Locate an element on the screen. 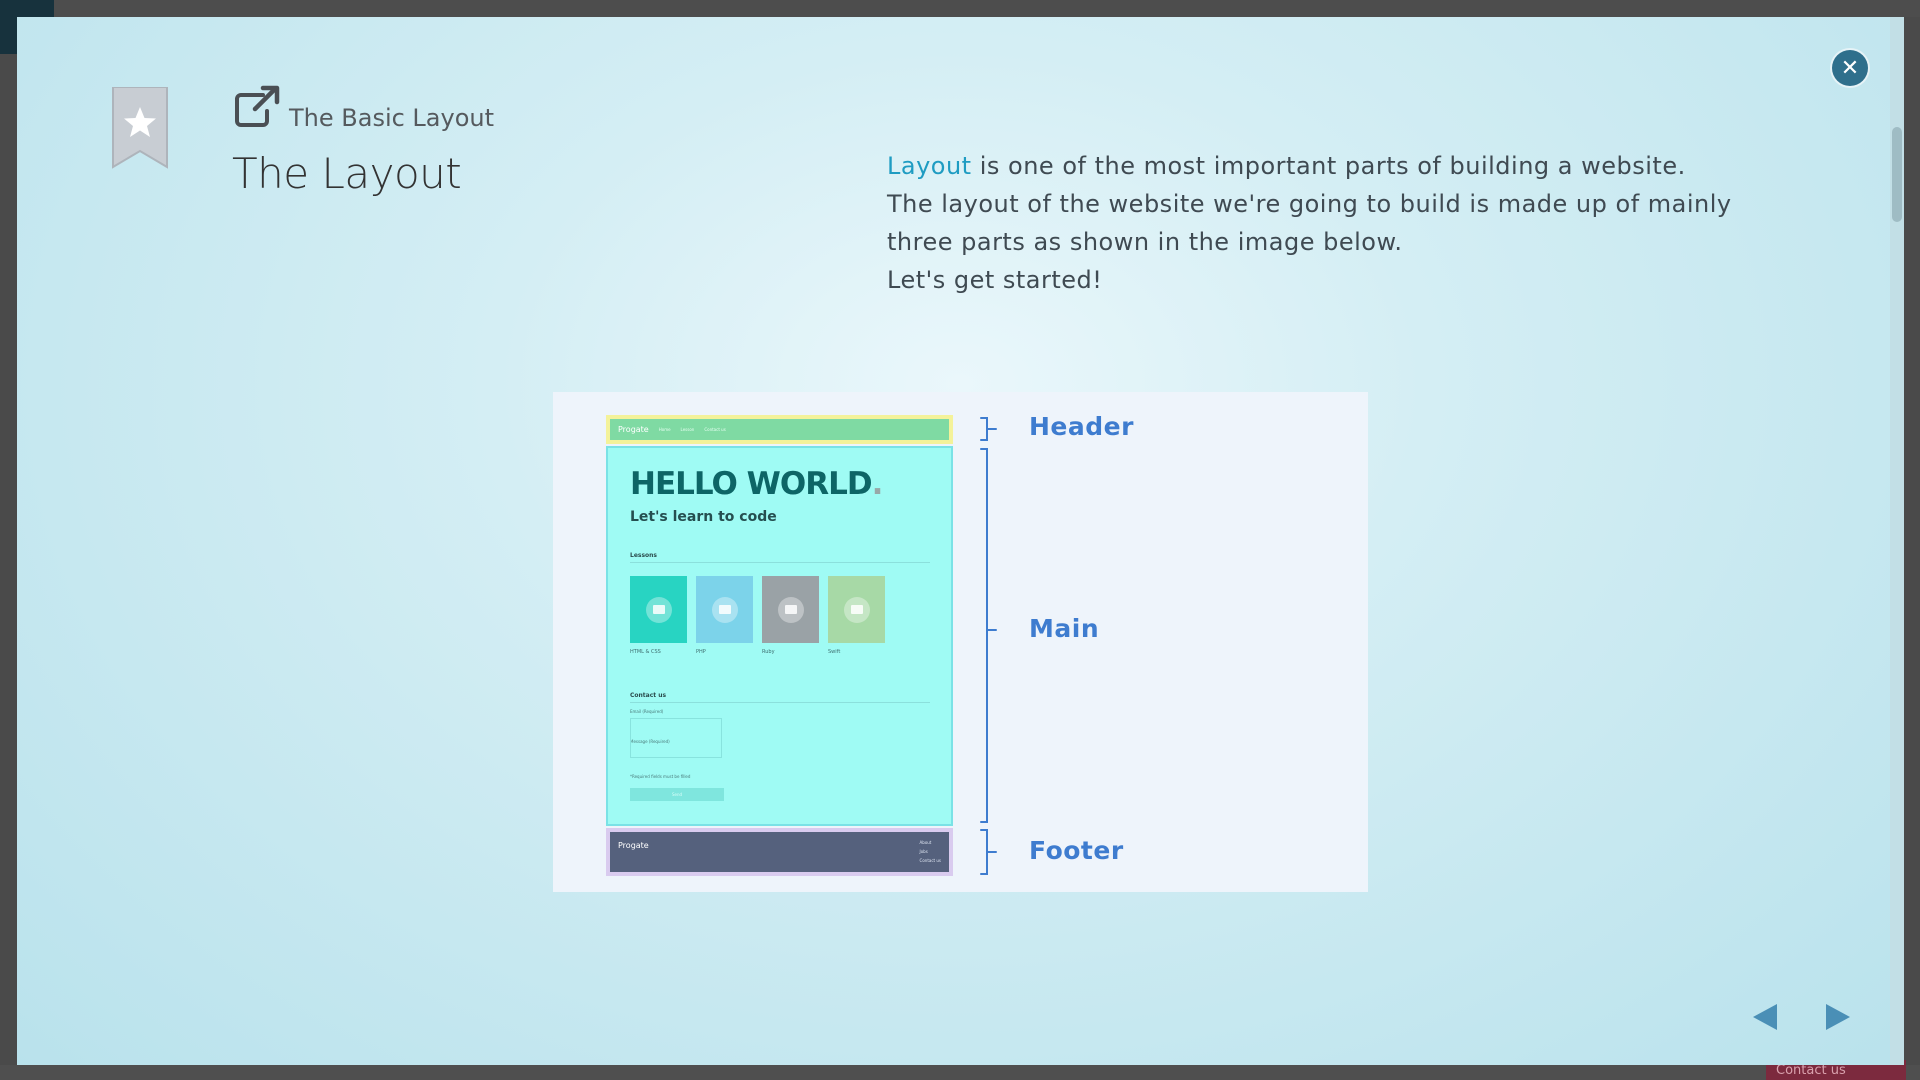 The image size is (1920, 1080). breadcrumb: The Basic Layout is located at coordinates (391, 118).